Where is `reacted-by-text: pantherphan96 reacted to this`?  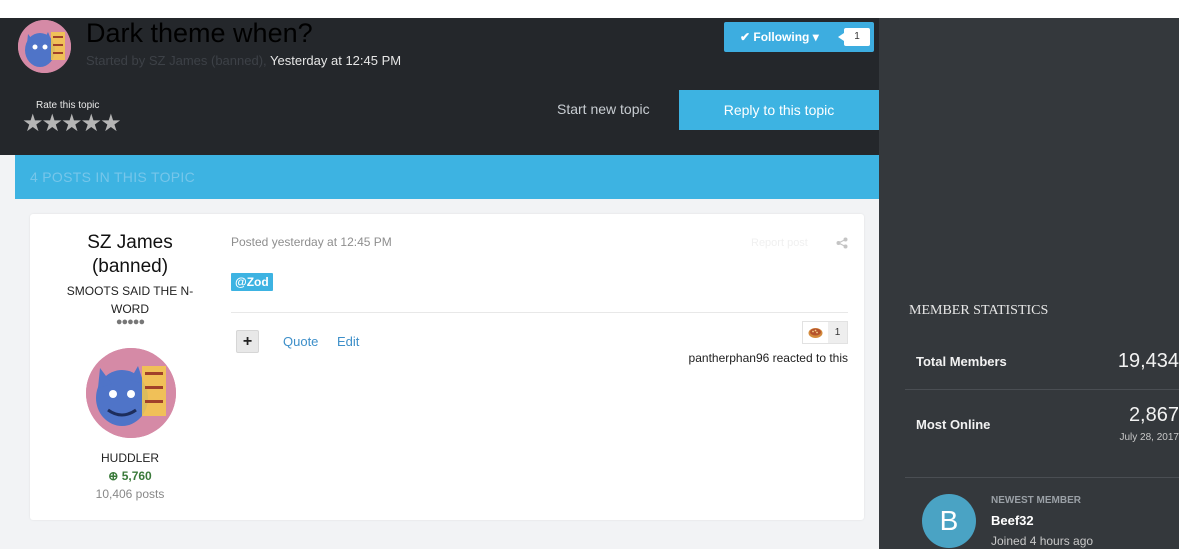
reacted-by-text: pantherphan96 reacted to this is located at coordinates (724, 358).